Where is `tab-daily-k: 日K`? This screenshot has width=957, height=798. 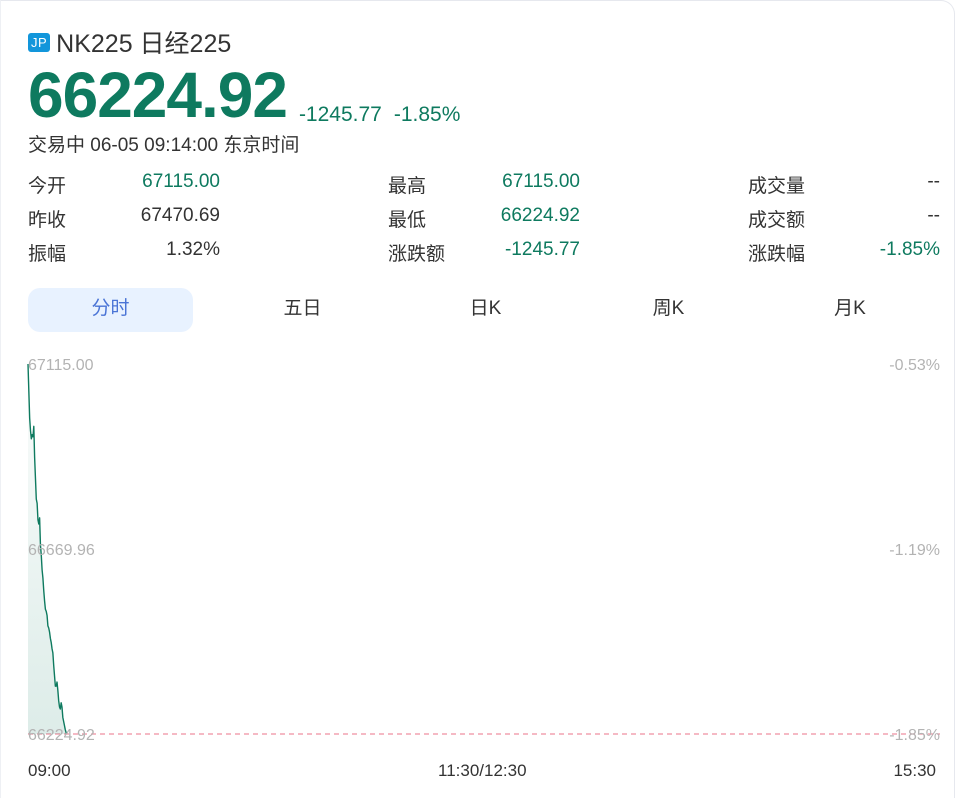
tab-daily-k: 日K is located at coordinates (485, 310).